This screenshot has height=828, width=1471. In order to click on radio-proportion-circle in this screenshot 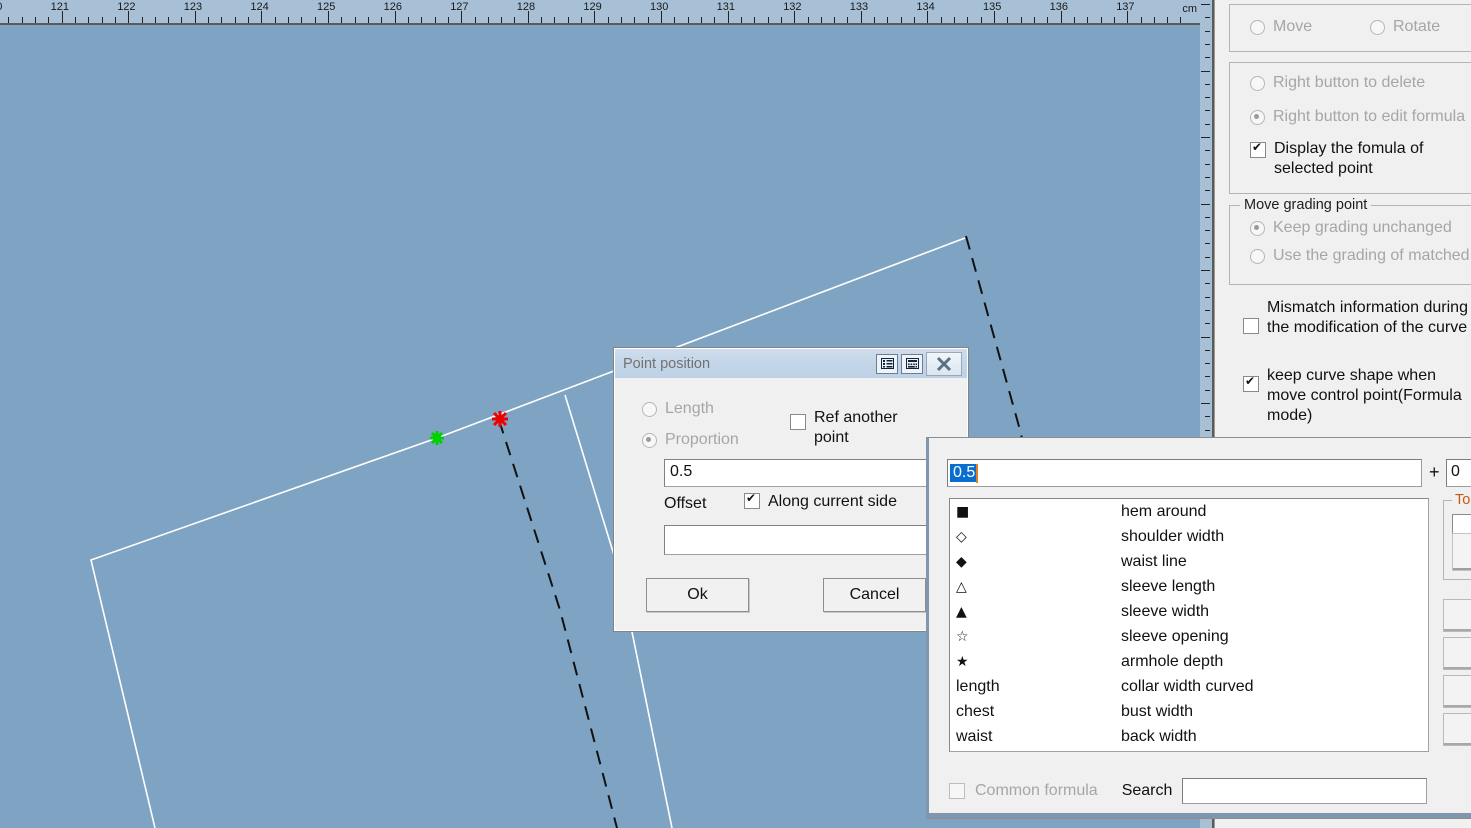, I will do `click(649, 440)`.